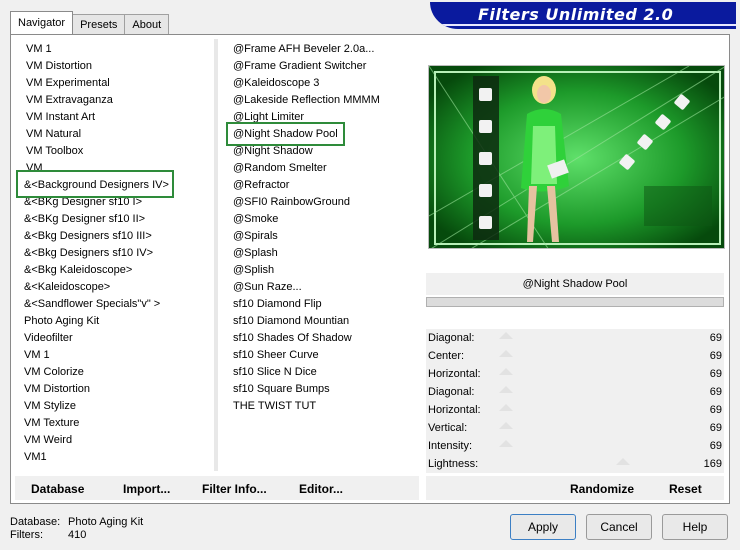 The image size is (740, 550). I want to click on param-label: Vertical:, so click(448, 428).